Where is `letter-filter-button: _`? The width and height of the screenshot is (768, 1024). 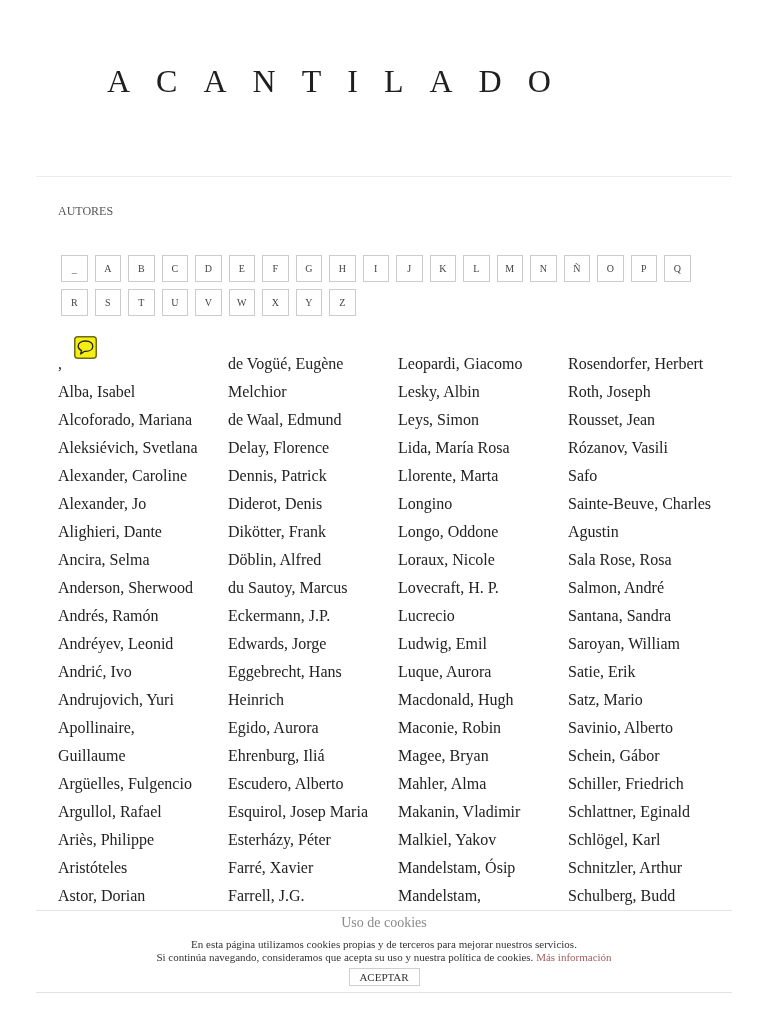
letter-filter-button: _ is located at coordinates (74, 268).